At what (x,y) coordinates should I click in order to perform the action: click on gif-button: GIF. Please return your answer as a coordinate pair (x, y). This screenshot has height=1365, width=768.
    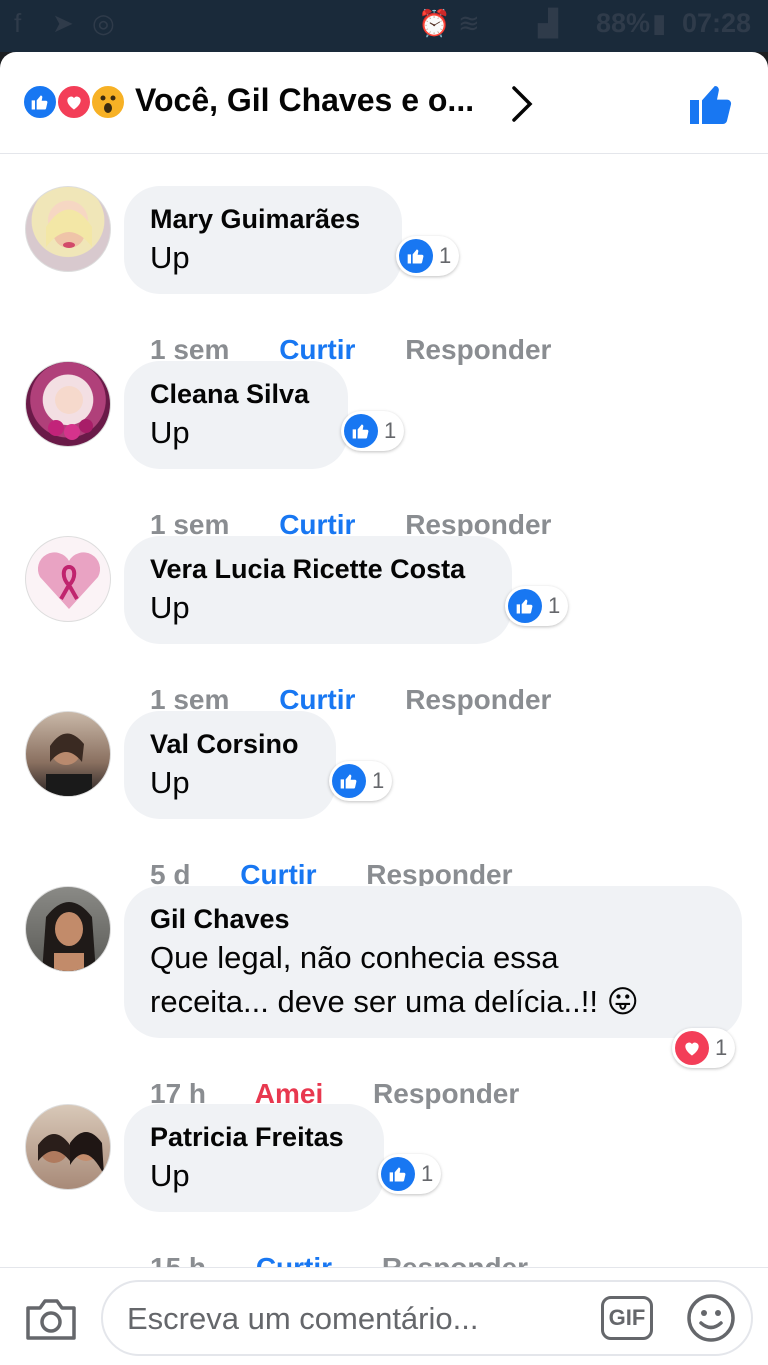
    Looking at the image, I should click on (627, 1318).